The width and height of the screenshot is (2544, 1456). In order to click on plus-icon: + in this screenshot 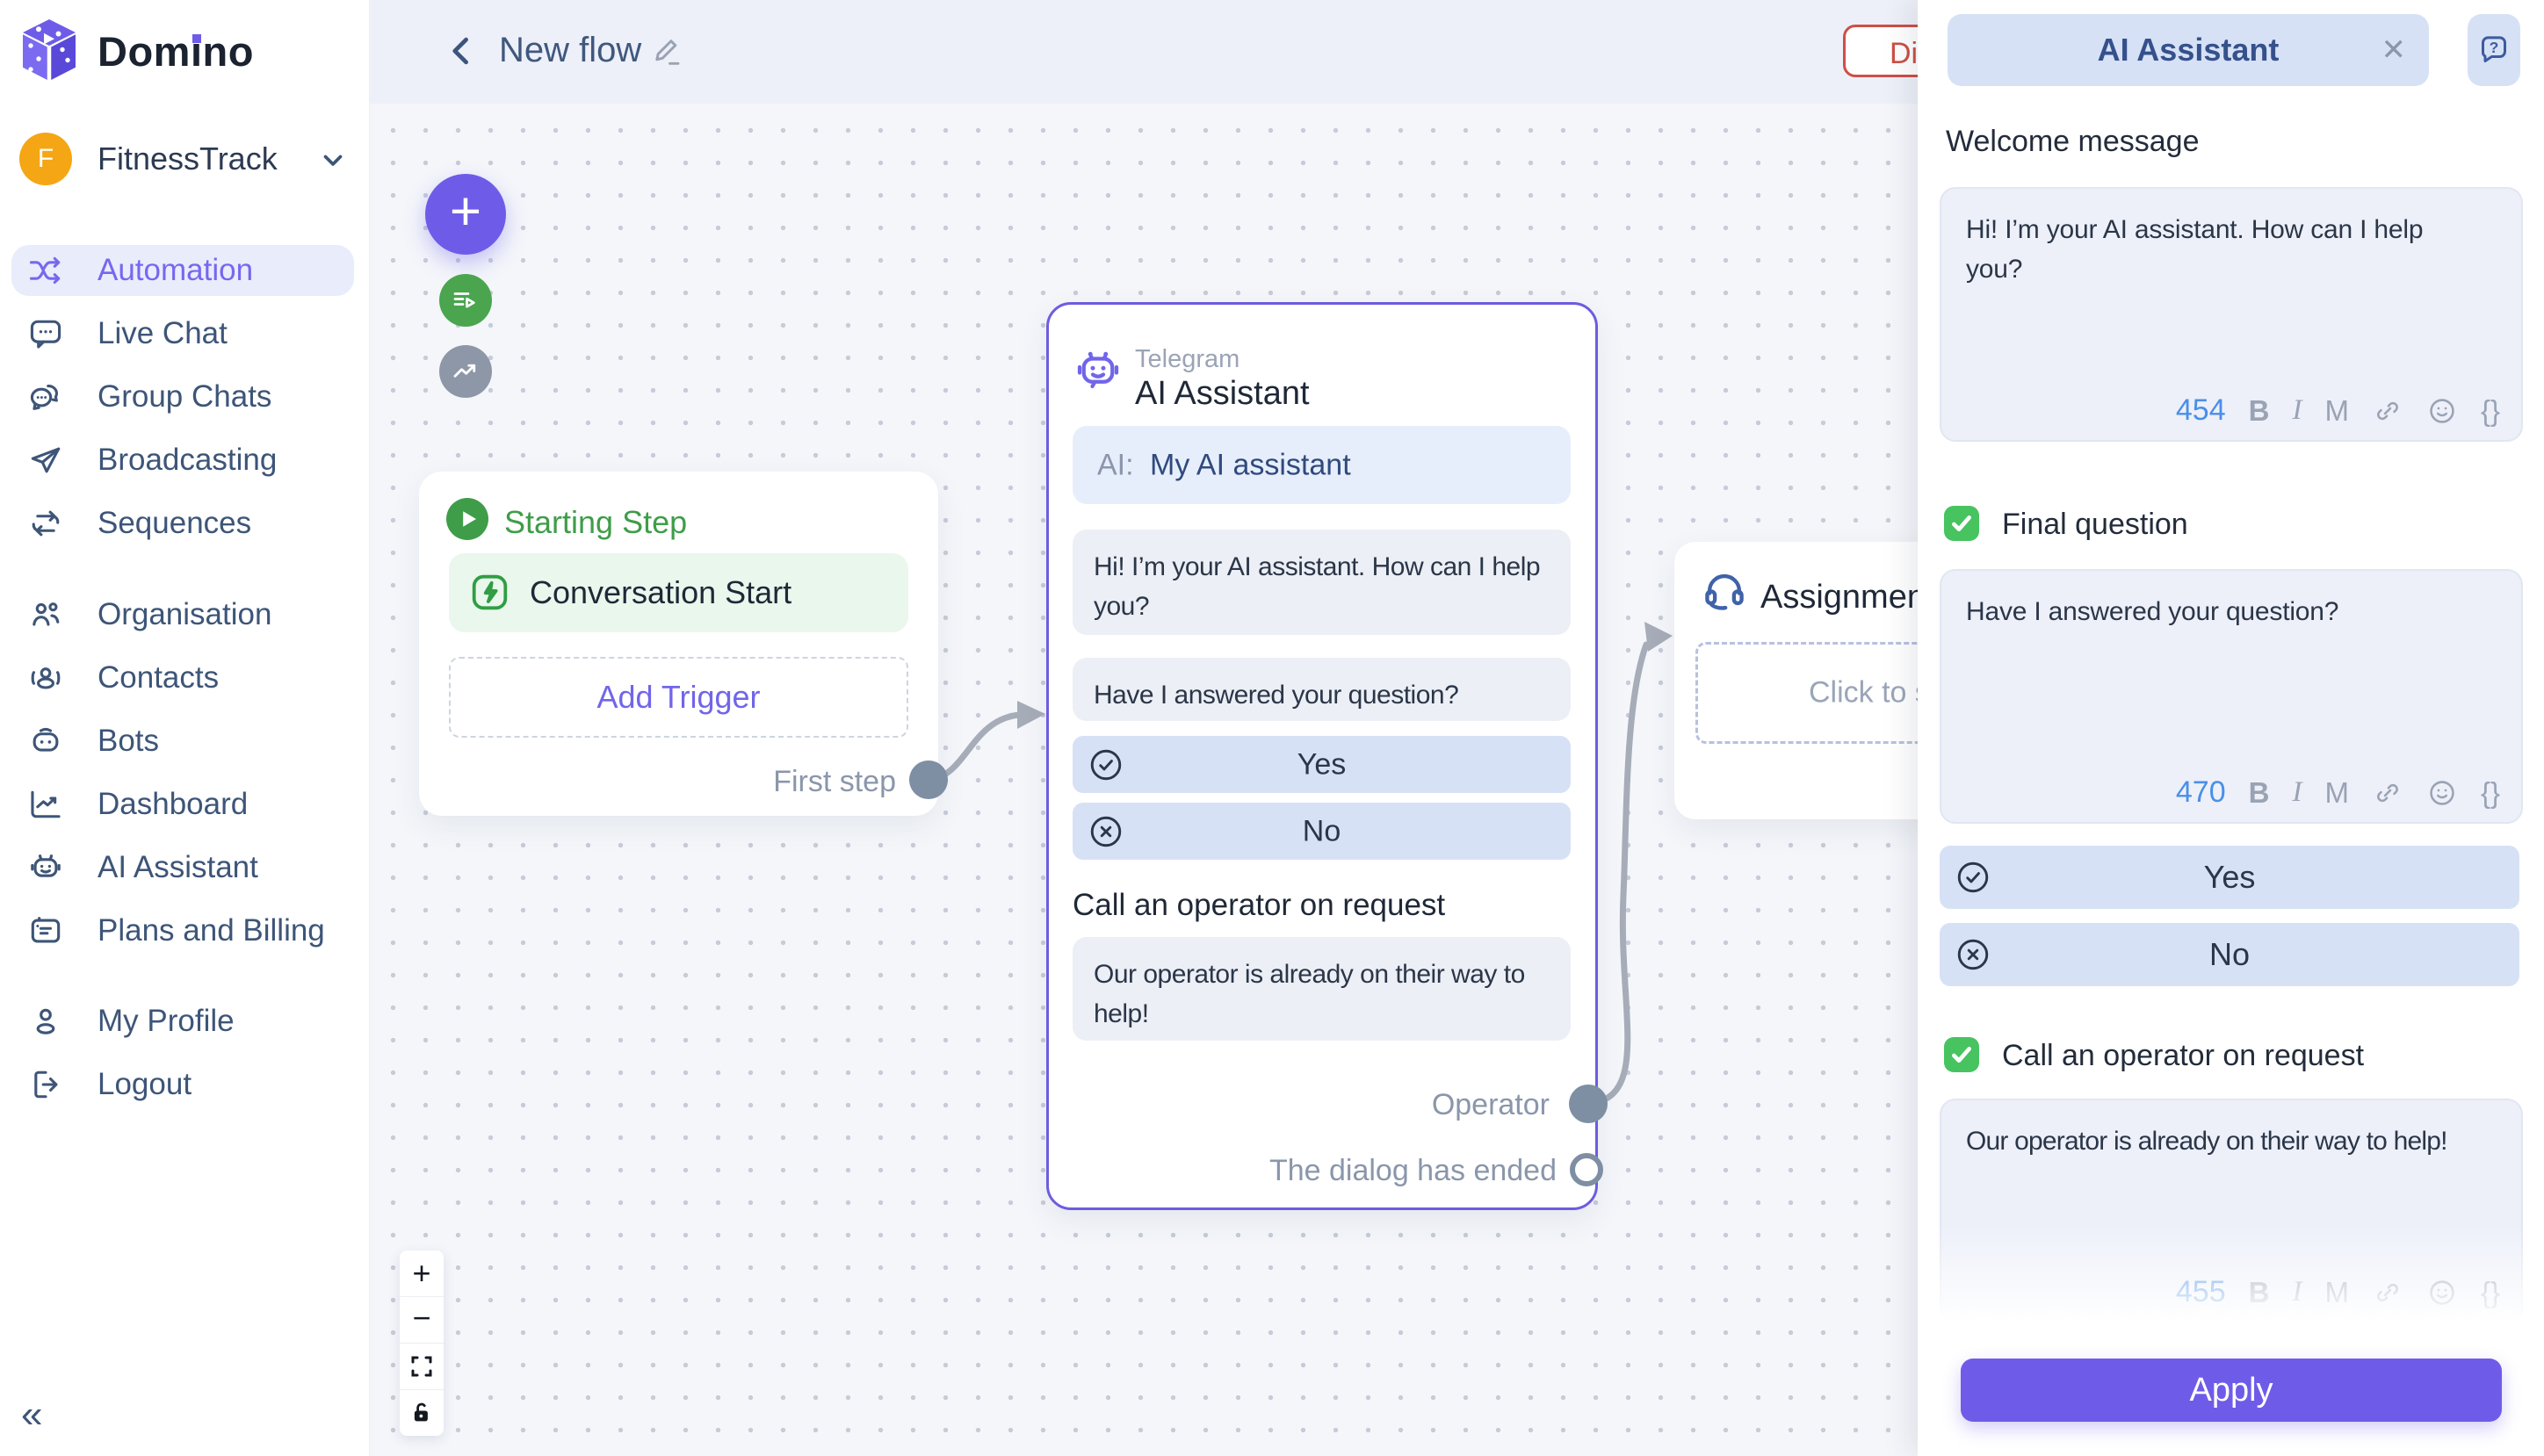, I will do `click(465, 211)`.